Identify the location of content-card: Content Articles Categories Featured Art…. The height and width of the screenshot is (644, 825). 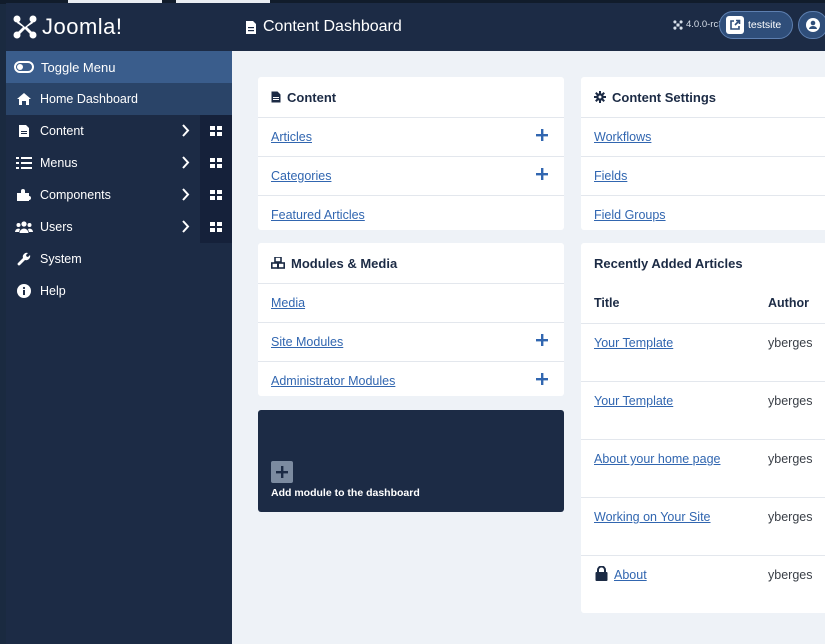
(411, 153).